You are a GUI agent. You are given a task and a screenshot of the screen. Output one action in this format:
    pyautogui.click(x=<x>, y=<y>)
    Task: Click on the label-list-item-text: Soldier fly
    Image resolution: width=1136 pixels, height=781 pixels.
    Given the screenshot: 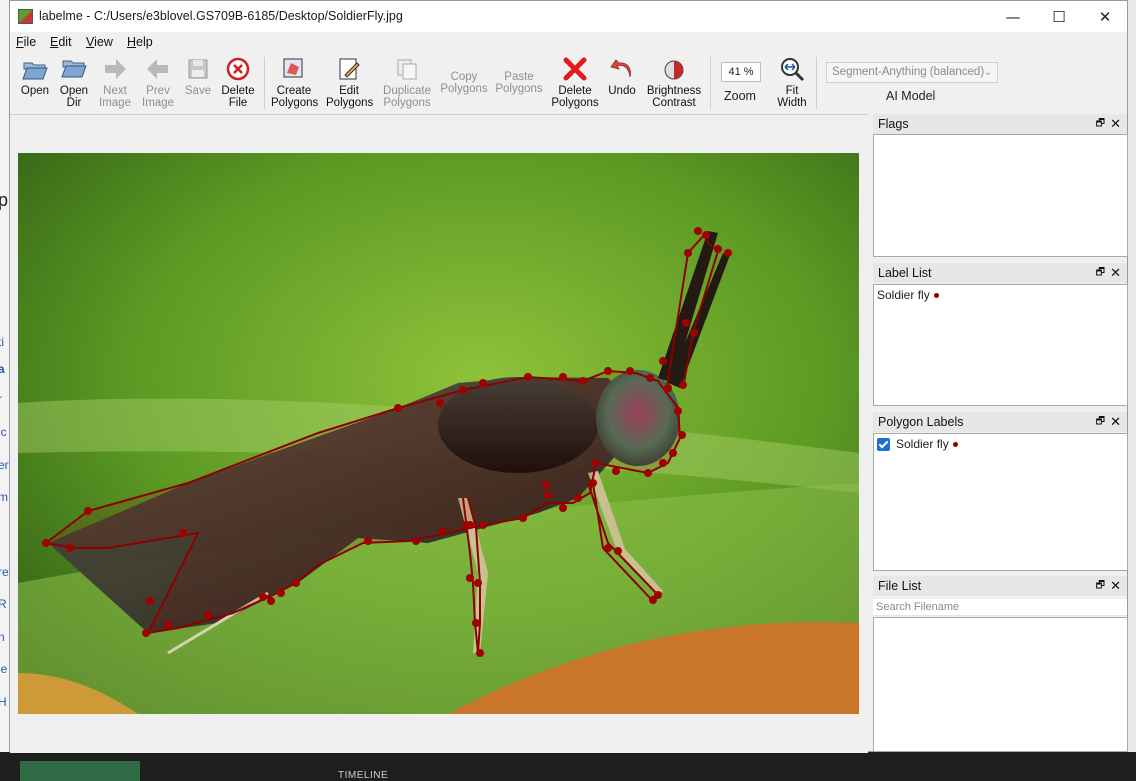 What is the action you would take?
    pyautogui.click(x=903, y=295)
    